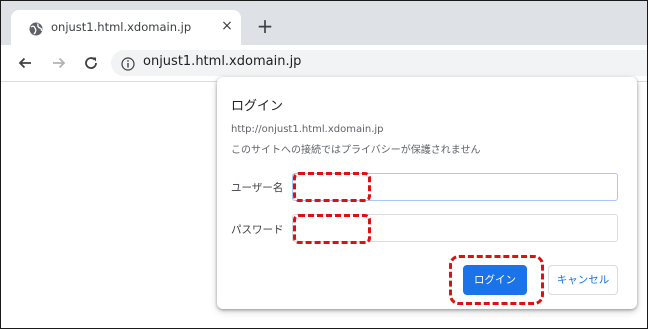 The height and width of the screenshot is (329, 648). I want to click on username-input, so click(455, 187).